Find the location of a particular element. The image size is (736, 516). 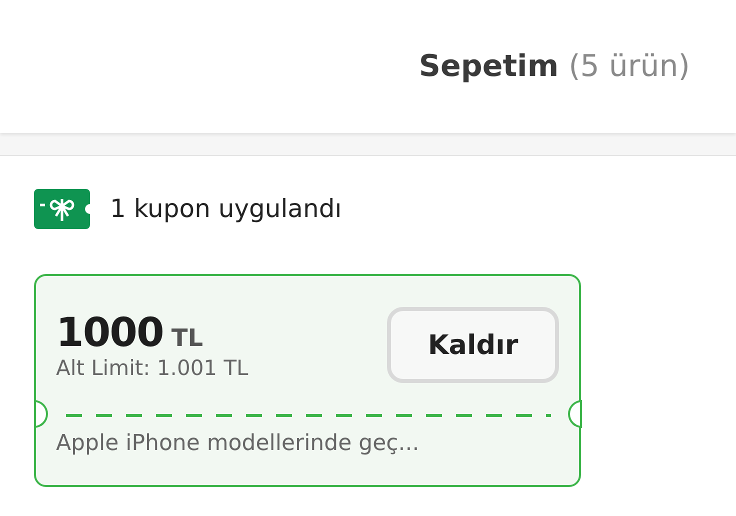

coupon-amount: 1000 is located at coordinates (110, 333).